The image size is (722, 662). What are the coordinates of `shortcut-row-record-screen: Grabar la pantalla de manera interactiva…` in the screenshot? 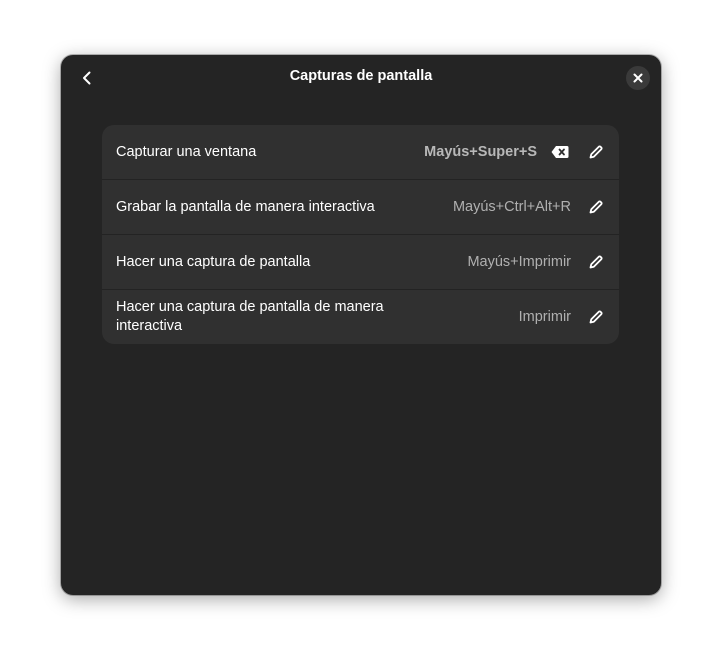 It's located at (360, 207).